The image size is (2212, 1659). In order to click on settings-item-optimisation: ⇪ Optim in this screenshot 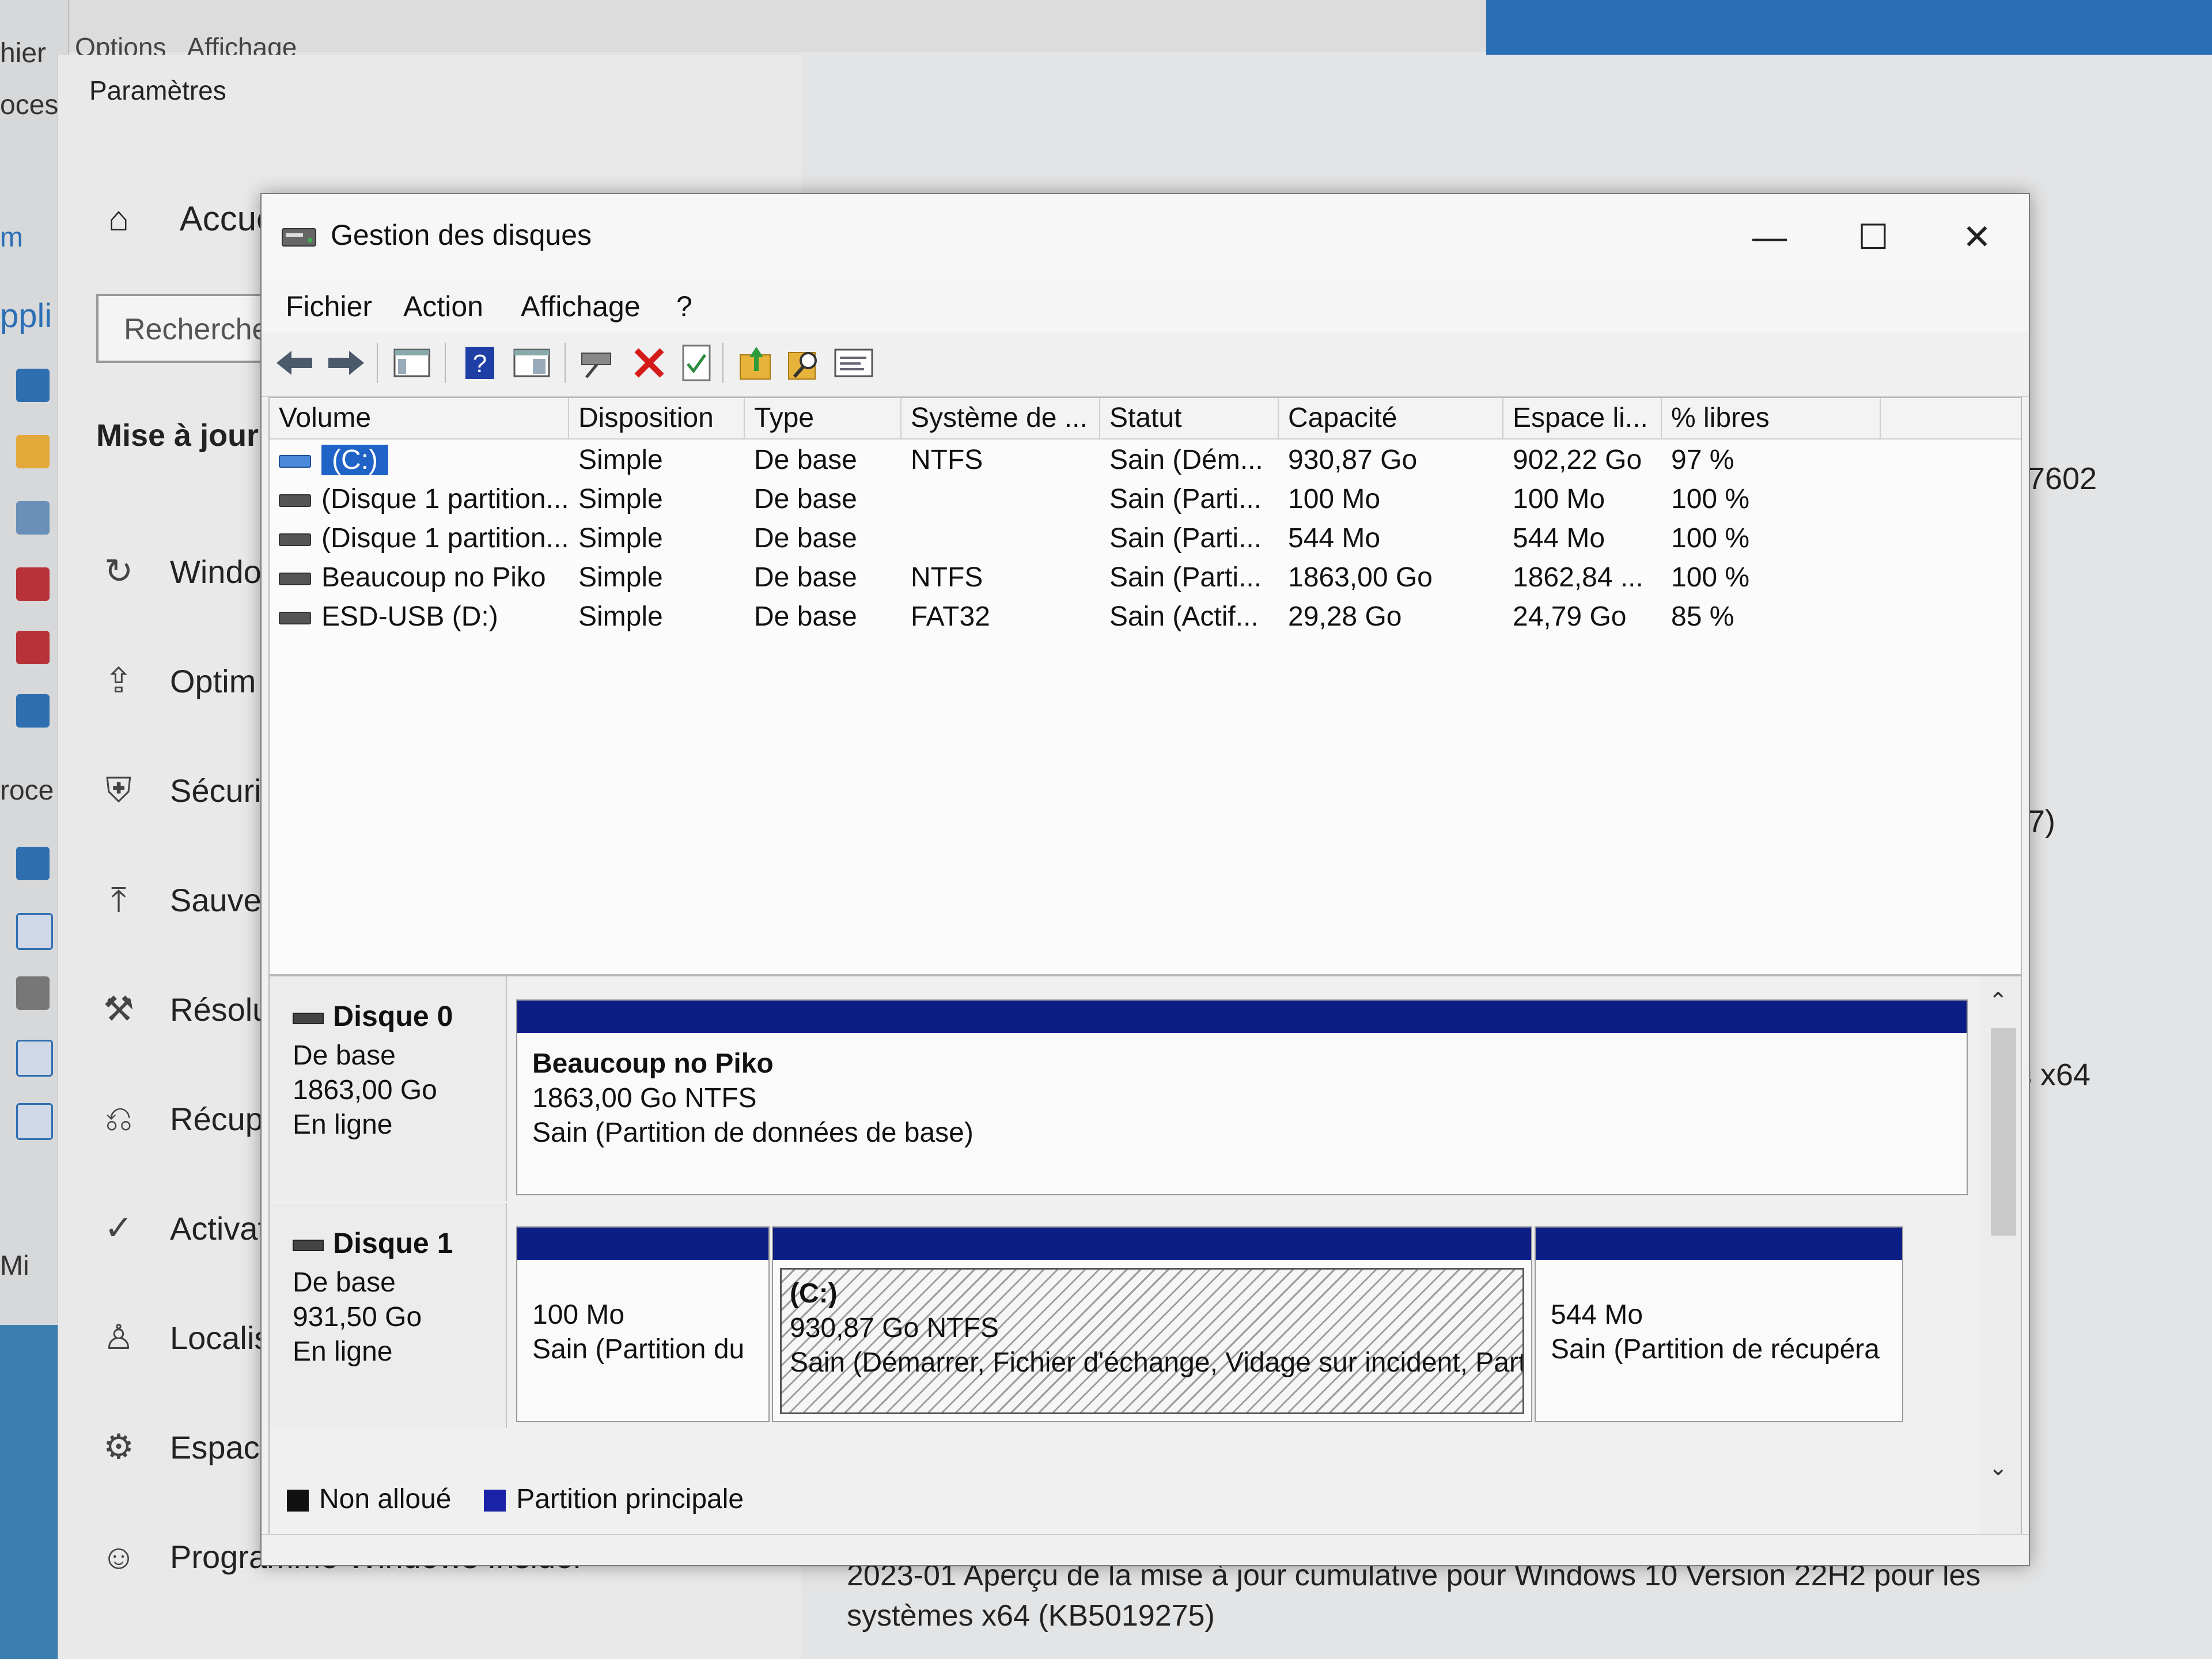, I will do `click(174, 685)`.